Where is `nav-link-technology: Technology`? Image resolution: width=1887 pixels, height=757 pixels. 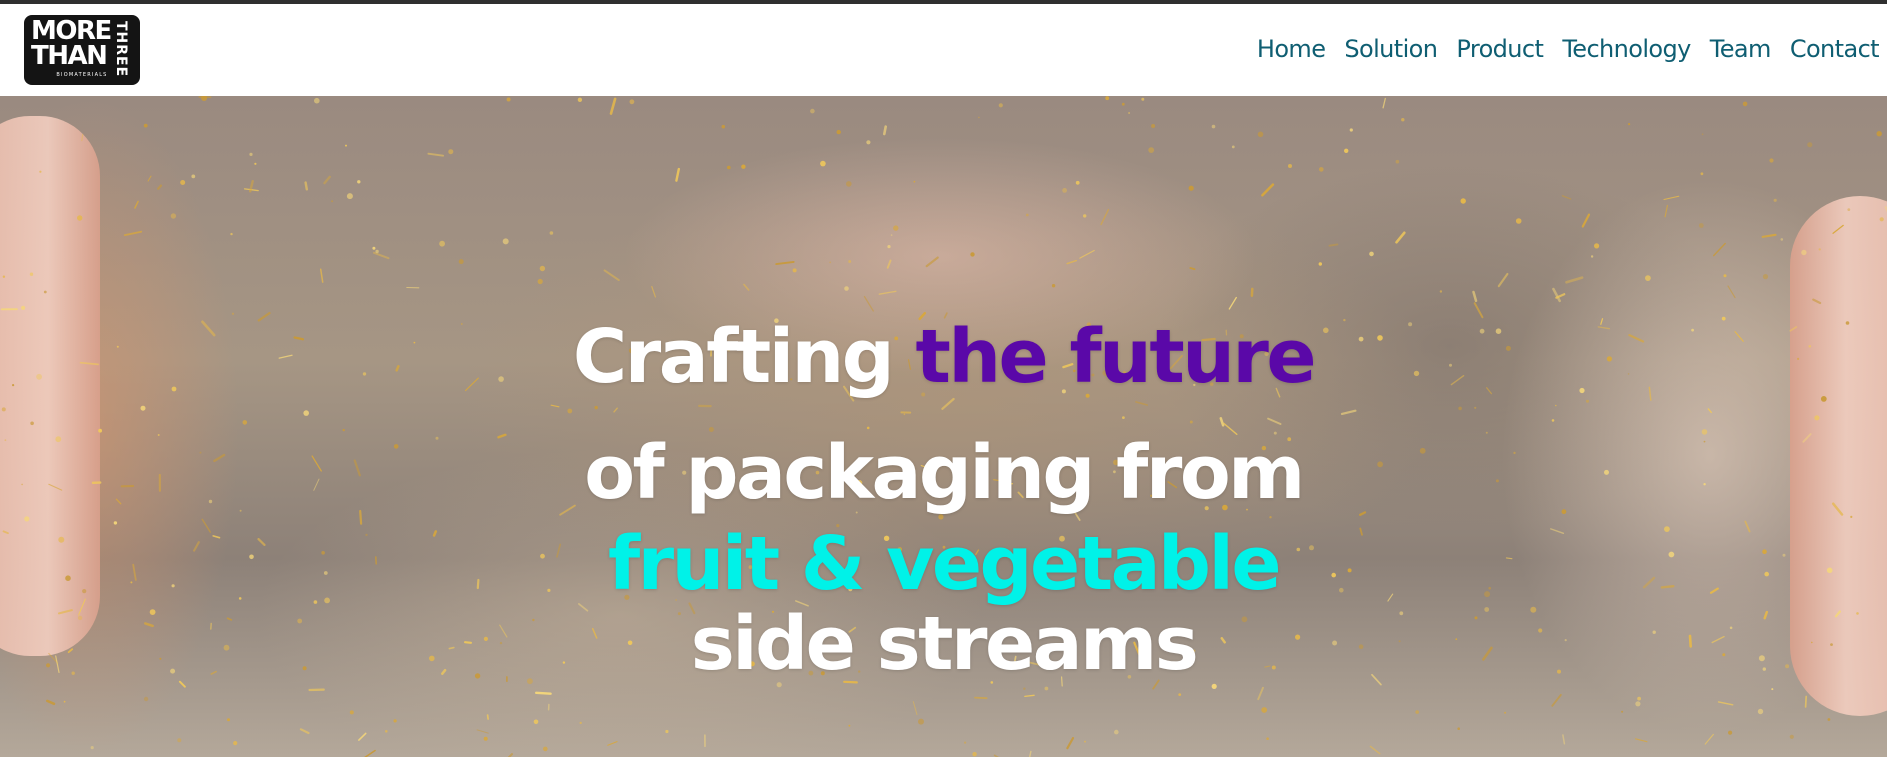 nav-link-technology: Technology is located at coordinates (1626, 49).